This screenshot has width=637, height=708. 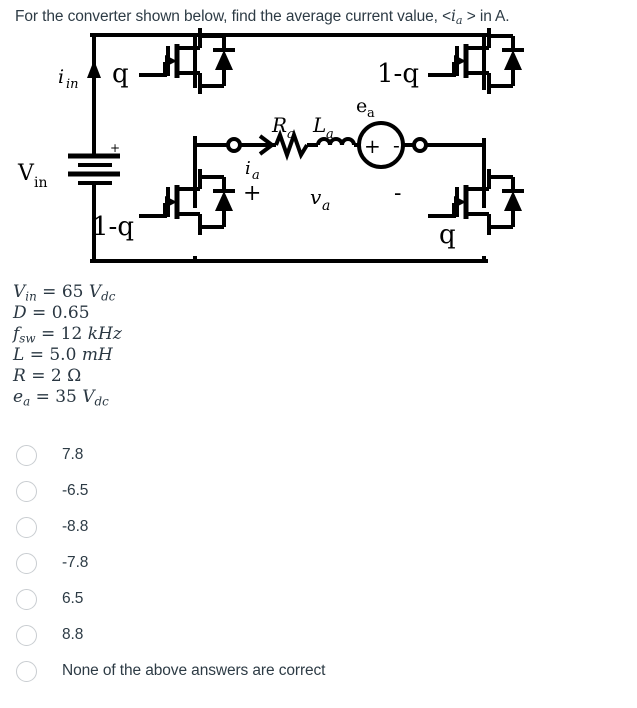 I want to click on parameter-row: D = 0.65, so click(x=163, y=313).